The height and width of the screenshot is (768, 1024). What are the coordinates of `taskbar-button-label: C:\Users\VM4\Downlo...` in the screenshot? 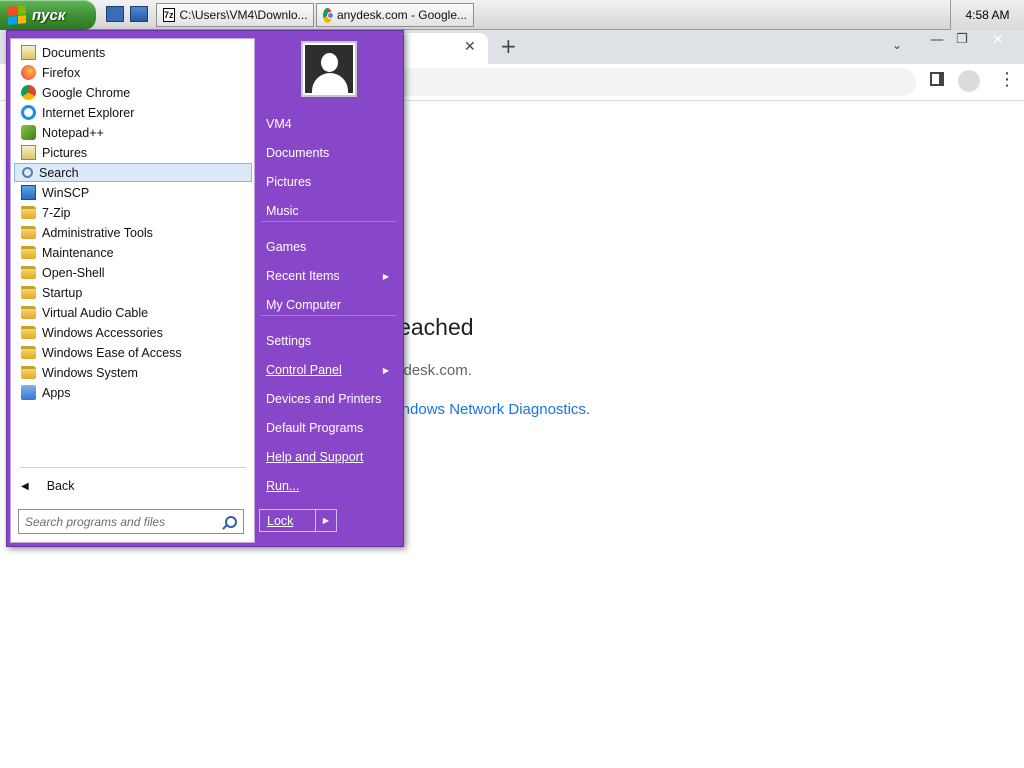 It's located at (243, 15).